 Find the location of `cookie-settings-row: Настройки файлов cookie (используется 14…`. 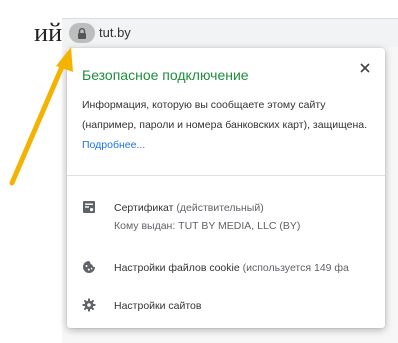

cookie-settings-row: Настройки файлов cookie (используется 14… is located at coordinates (226, 268).